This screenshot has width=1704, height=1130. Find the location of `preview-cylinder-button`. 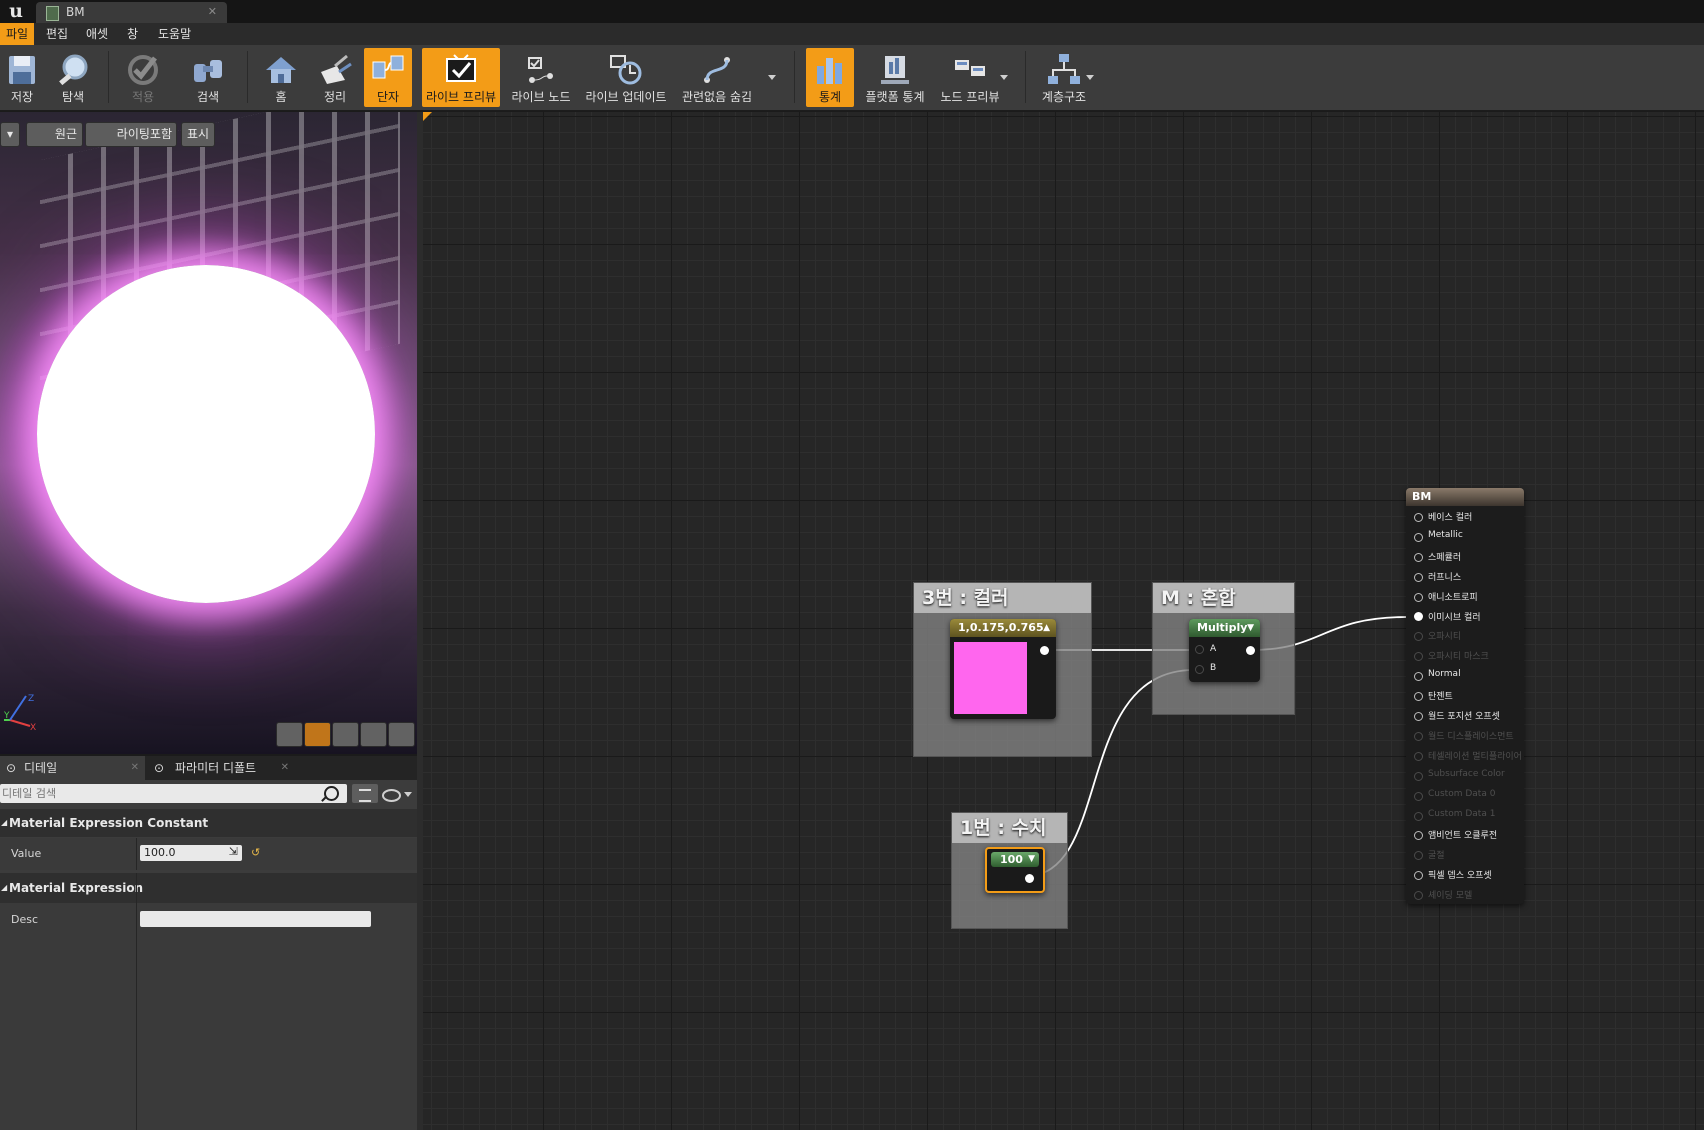

preview-cylinder-button is located at coordinates (289, 734).